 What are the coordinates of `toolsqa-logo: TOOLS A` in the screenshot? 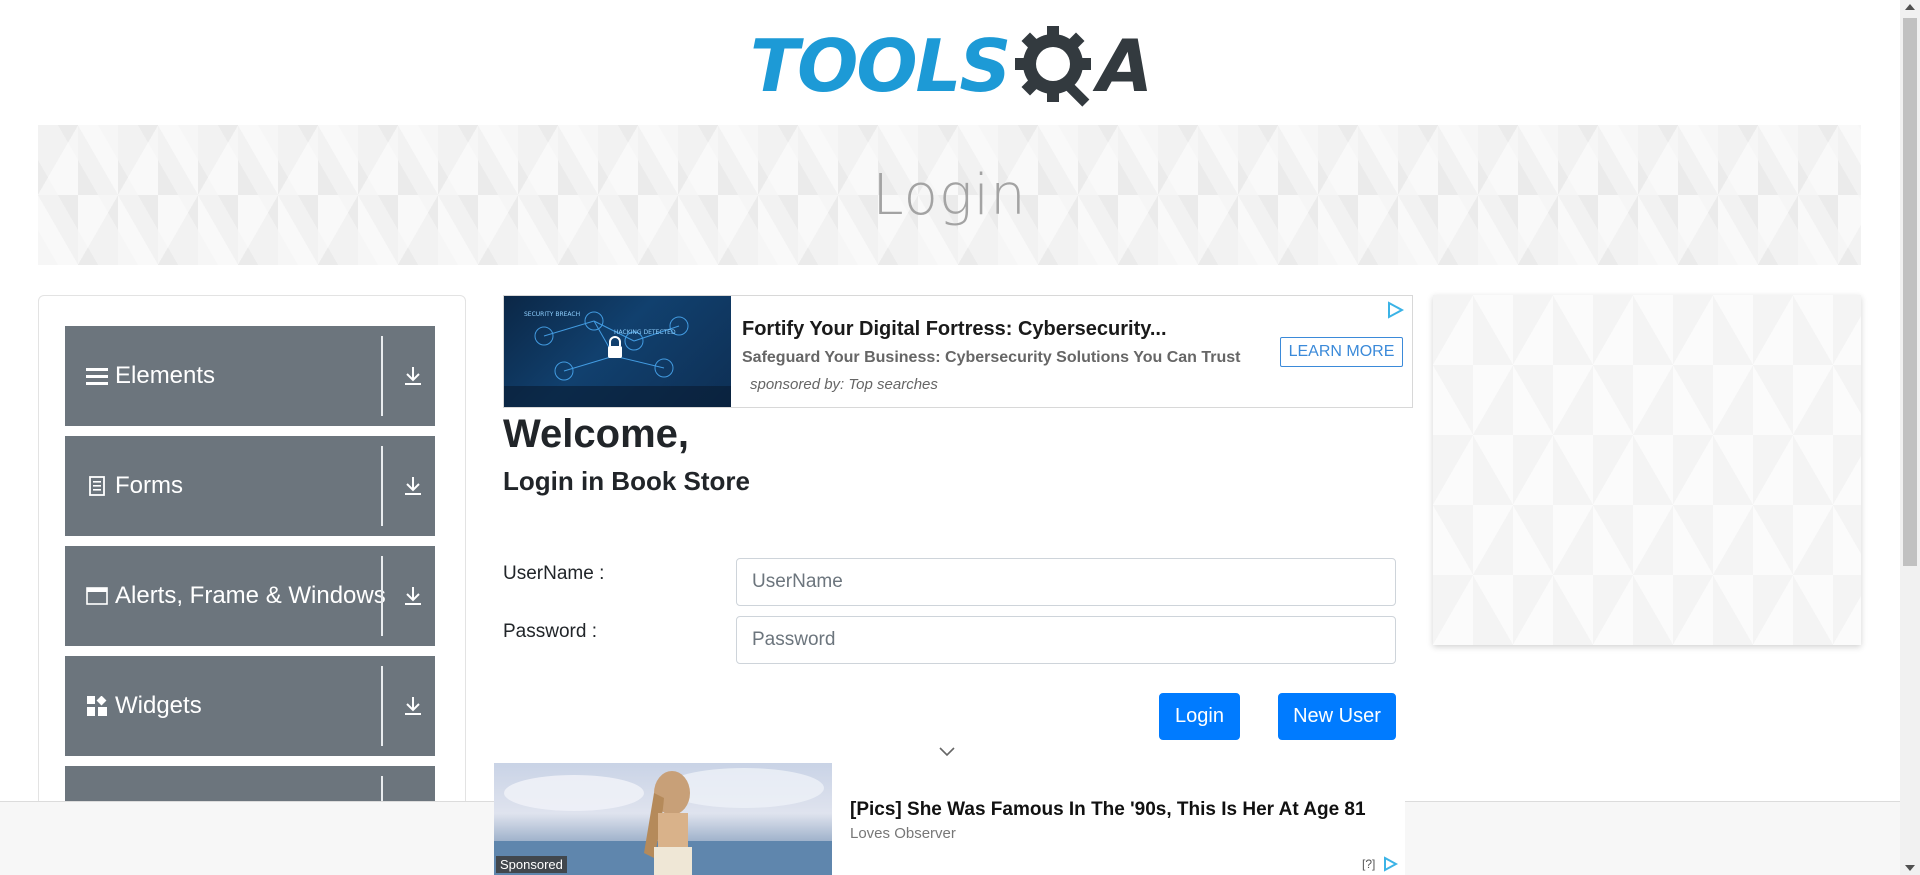 It's located at (951, 66).